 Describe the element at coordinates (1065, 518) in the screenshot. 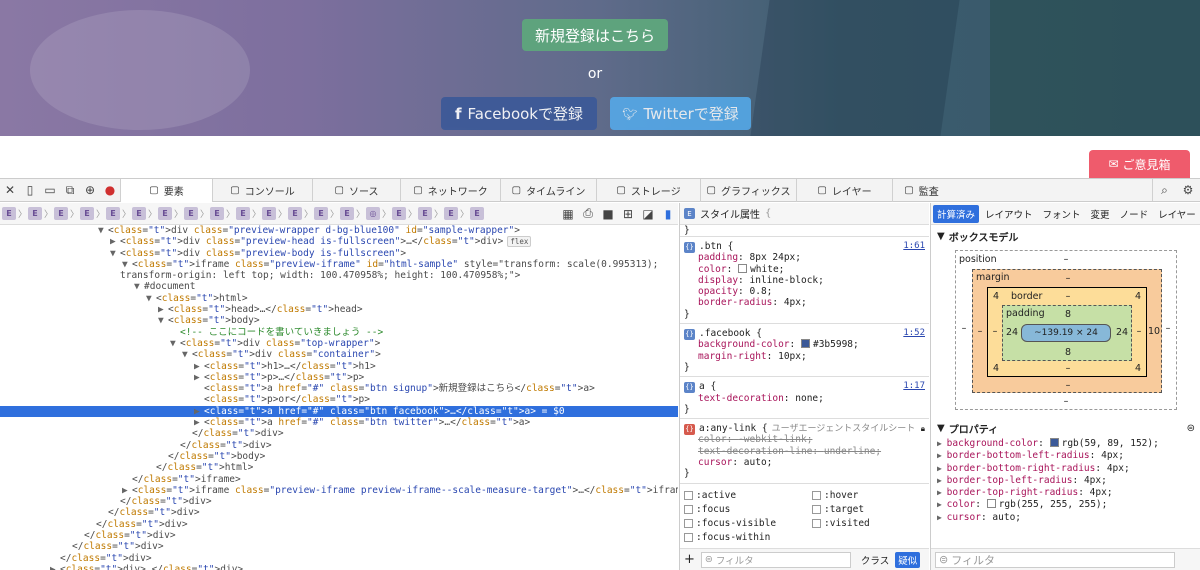

I see `computed-property: ▶ cursor: auto;` at that location.